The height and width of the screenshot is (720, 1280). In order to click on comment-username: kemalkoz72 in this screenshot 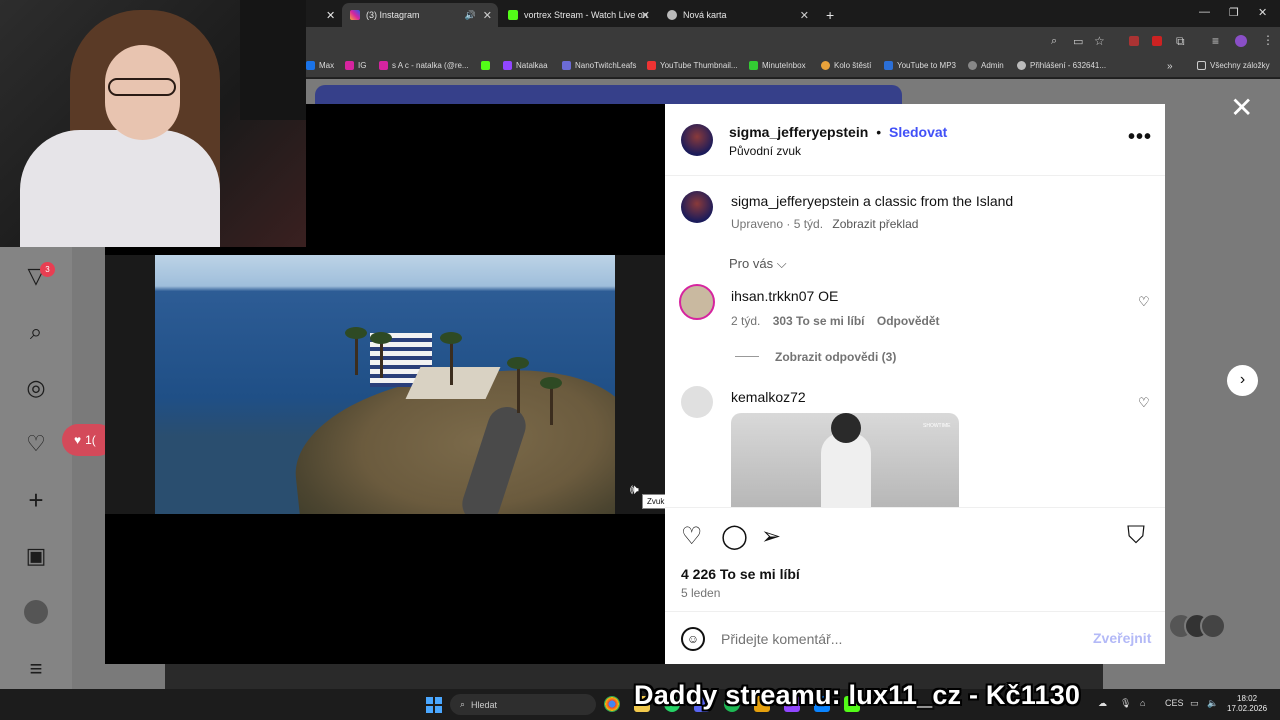, I will do `click(768, 397)`.